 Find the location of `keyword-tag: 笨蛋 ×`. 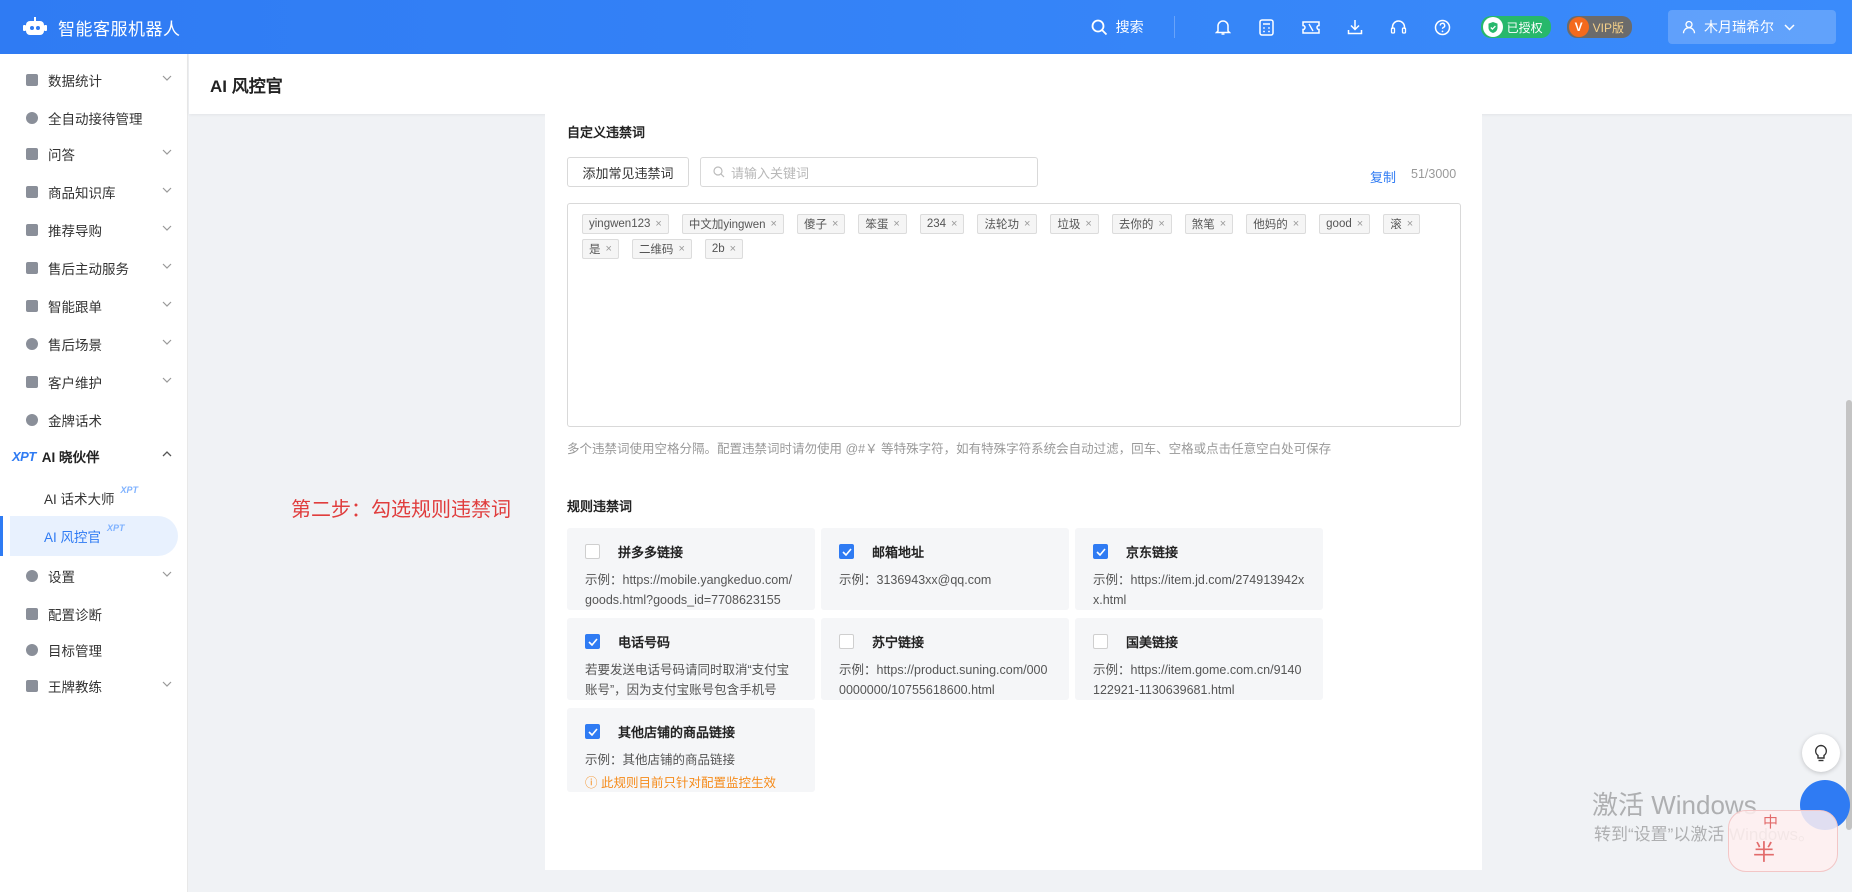

keyword-tag: 笨蛋 × is located at coordinates (882, 224).